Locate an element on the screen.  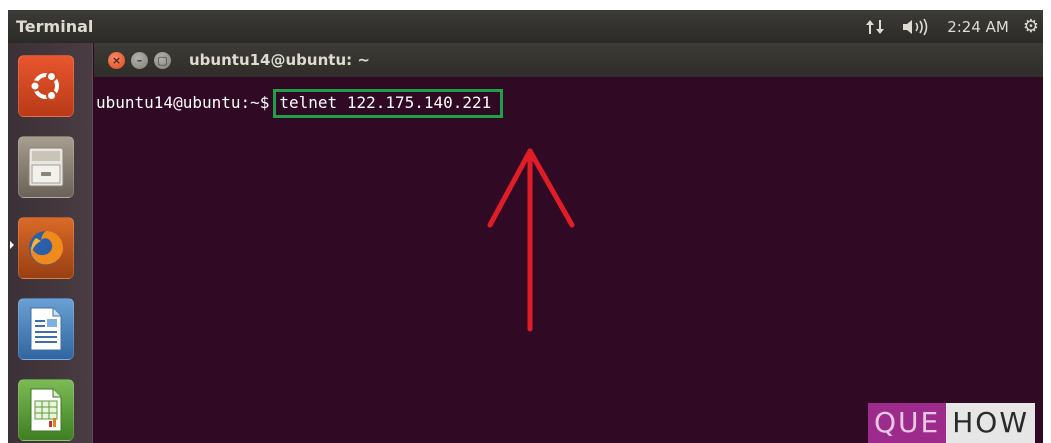
terminal-prompt-line: ubuntu14@ubuntu:~$ telnet 122.175.140.221 is located at coordinates (300, 103).